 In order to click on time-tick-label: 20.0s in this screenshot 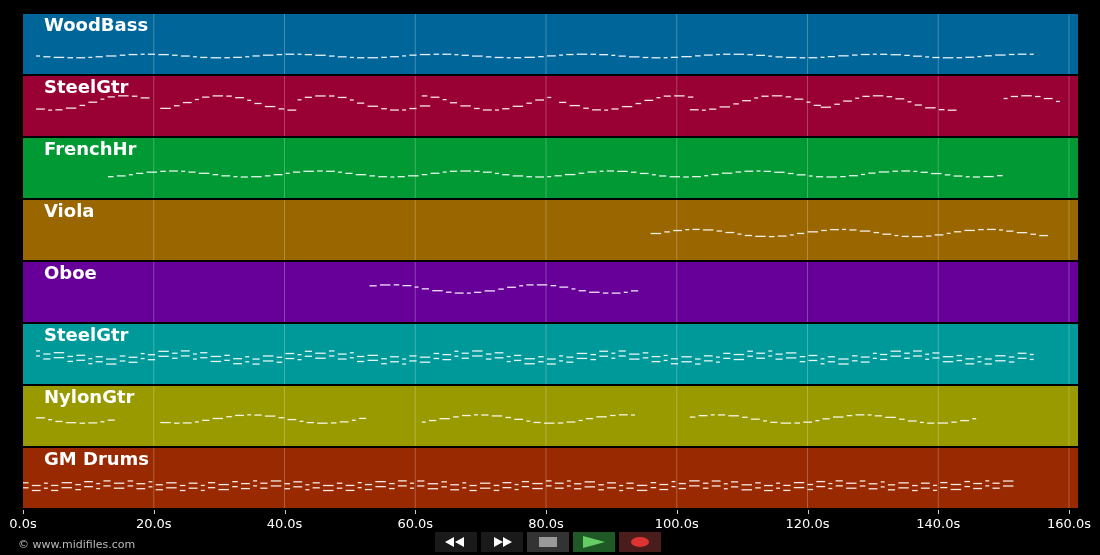, I will do `click(153, 523)`.